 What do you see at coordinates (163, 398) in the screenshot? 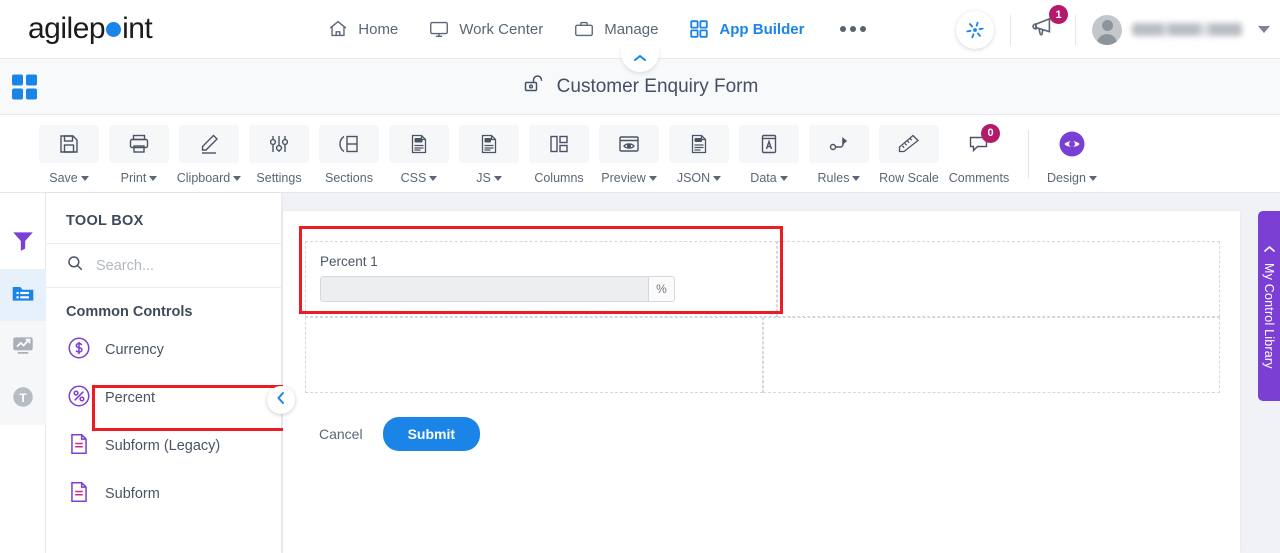
I see `toolbox-item-percent: Percent` at bounding box center [163, 398].